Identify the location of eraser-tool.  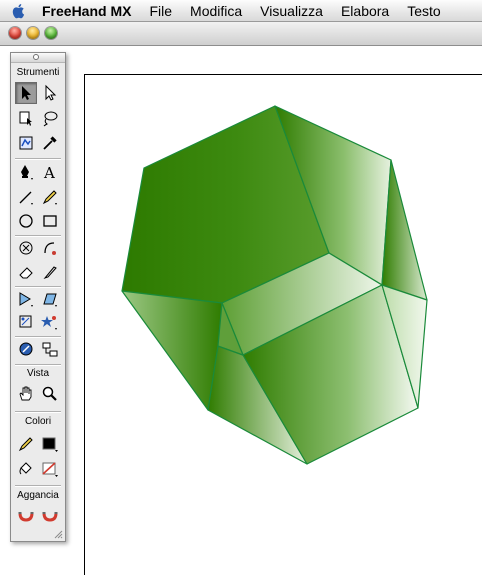
(26, 272).